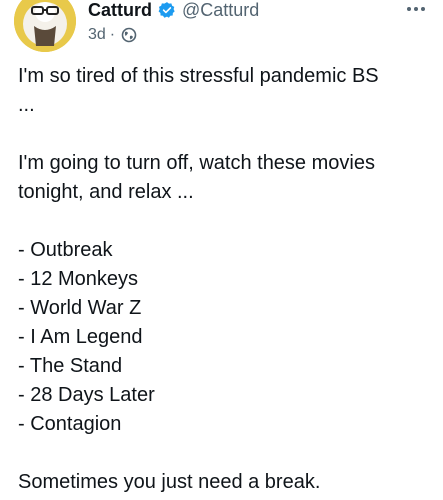 The height and width of the screenshot is (500, 443). What do you see at coordinates (169, 482) in the screenshot?
I see `tweet-closing: Sometimes you just need a break.` at bounding box center [169, 482].